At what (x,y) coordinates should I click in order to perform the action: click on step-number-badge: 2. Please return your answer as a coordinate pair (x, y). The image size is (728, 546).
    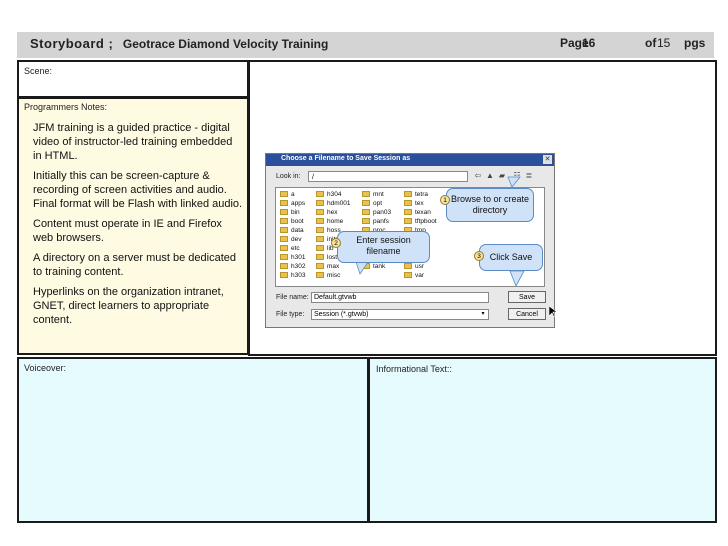
    Looking at the image, I should click on (336, 243).